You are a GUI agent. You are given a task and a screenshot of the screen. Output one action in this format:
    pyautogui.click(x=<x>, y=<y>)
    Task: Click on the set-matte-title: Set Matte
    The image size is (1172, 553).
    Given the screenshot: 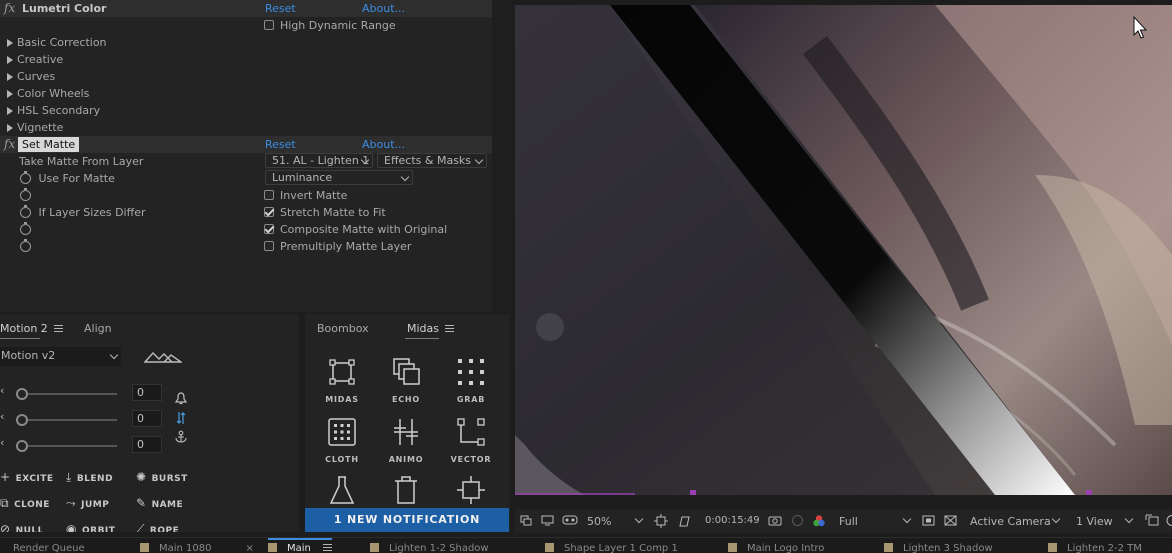 What is the action you would take?
    pyautogui.click(x=49, y=144)
    